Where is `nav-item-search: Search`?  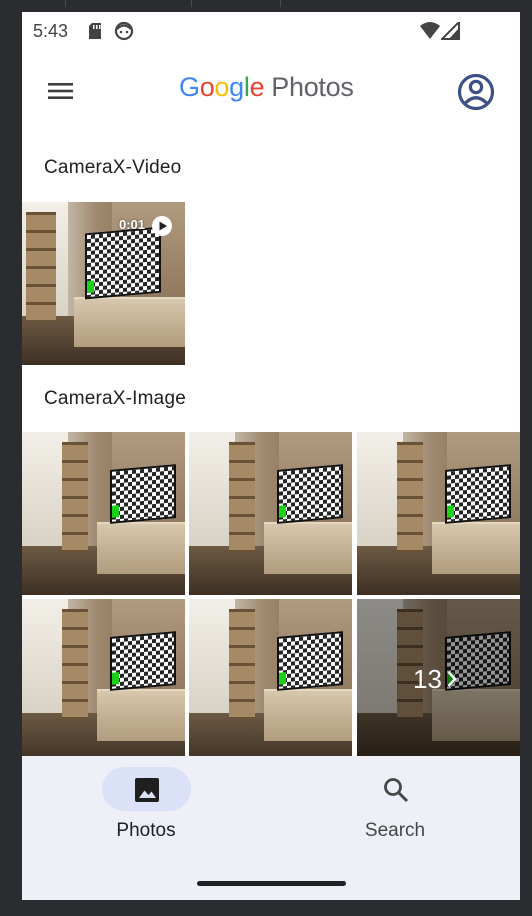 nav-item-search: Search is located at coordinates (395, 811).